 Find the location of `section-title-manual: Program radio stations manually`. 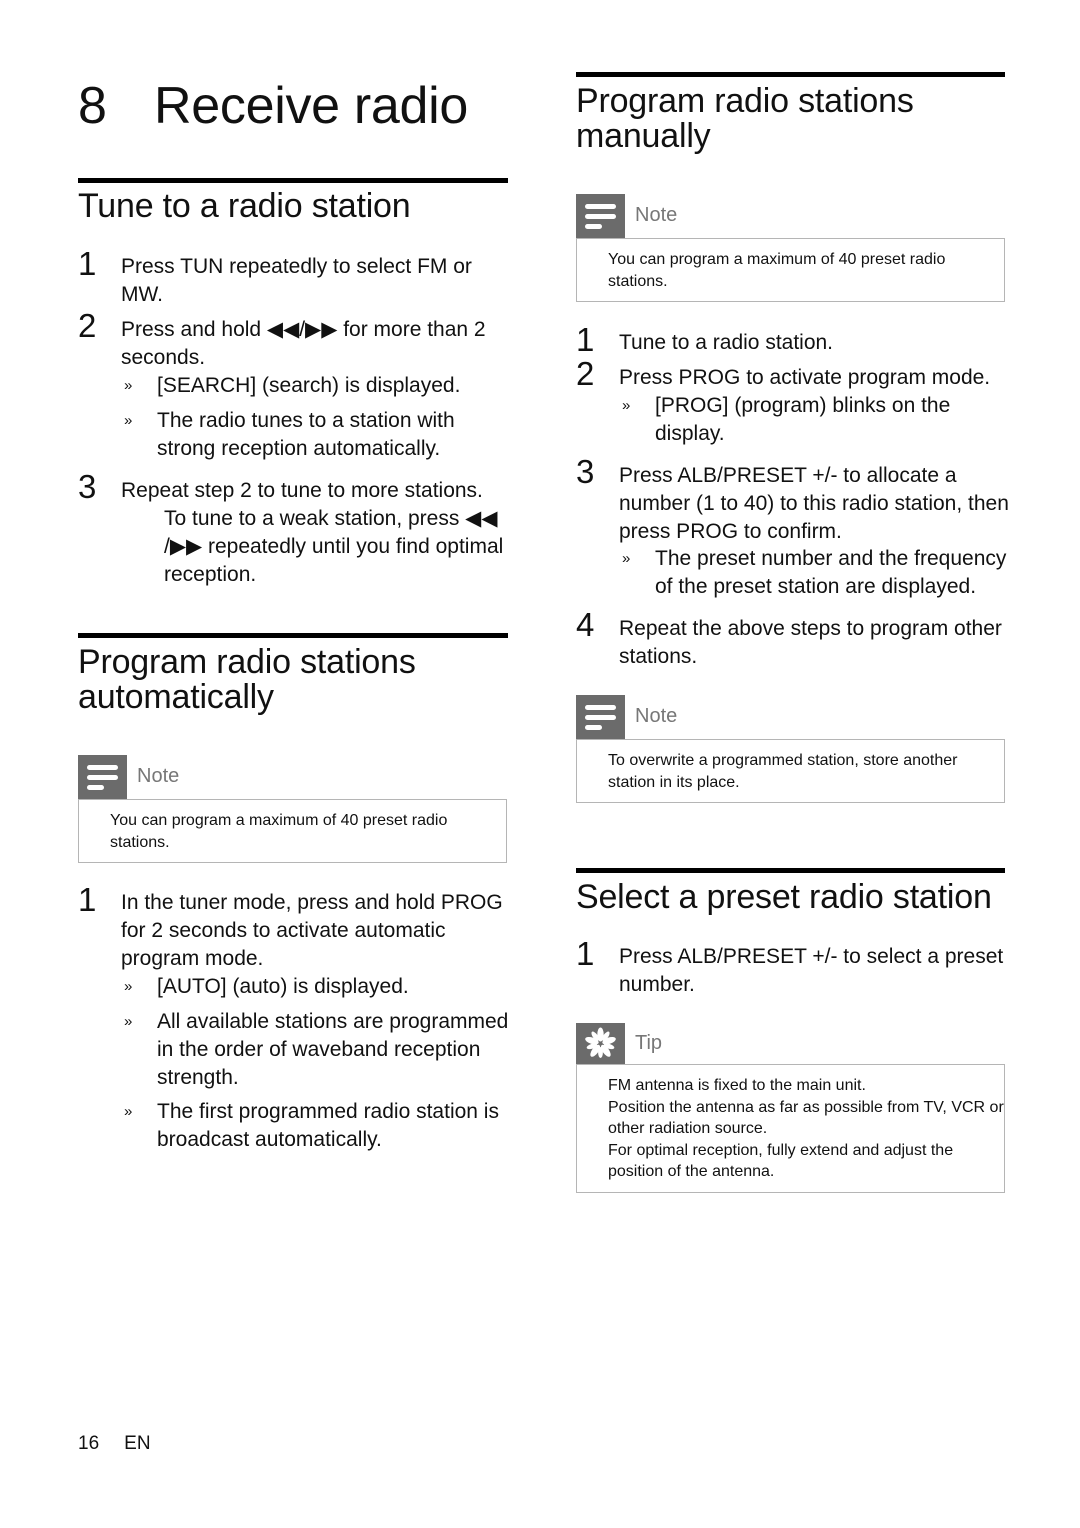

section-title-manual: Program radio stations manually is located at coordinates (745, 119).